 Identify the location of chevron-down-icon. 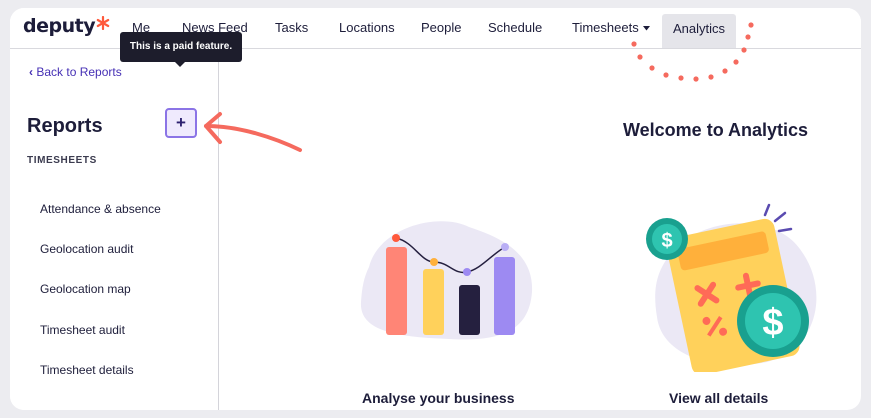
(646, 28).